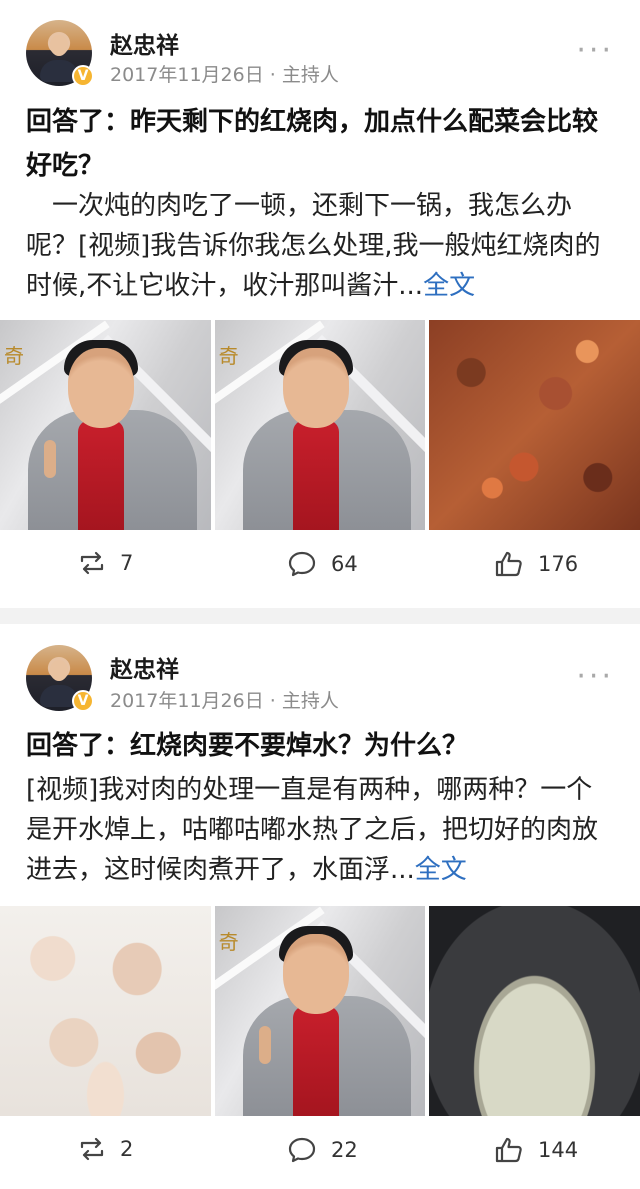 The width and height of the screenshot is (640, 1189). I want to click on photo-boiling-water, so click(534, 1011).